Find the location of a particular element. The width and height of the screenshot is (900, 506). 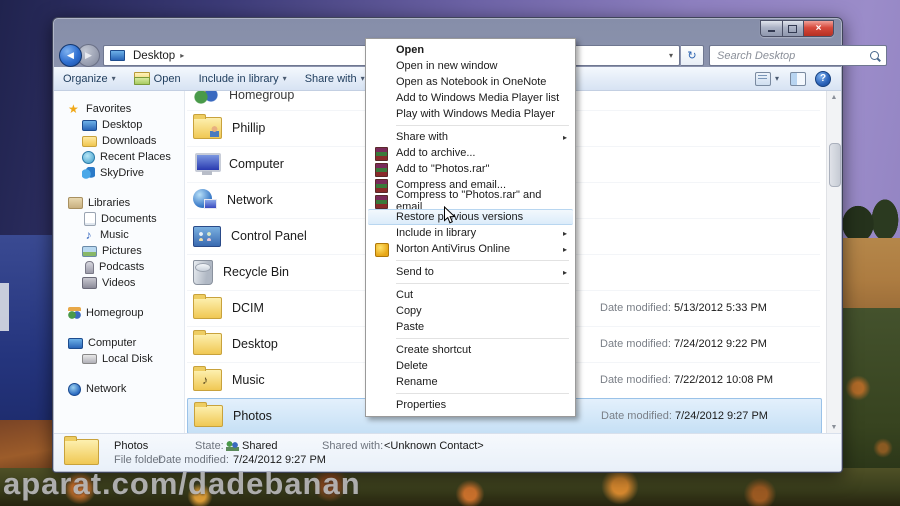

breadcrumb-chevron-icon: ▸ is located at coordinates (182, 55).